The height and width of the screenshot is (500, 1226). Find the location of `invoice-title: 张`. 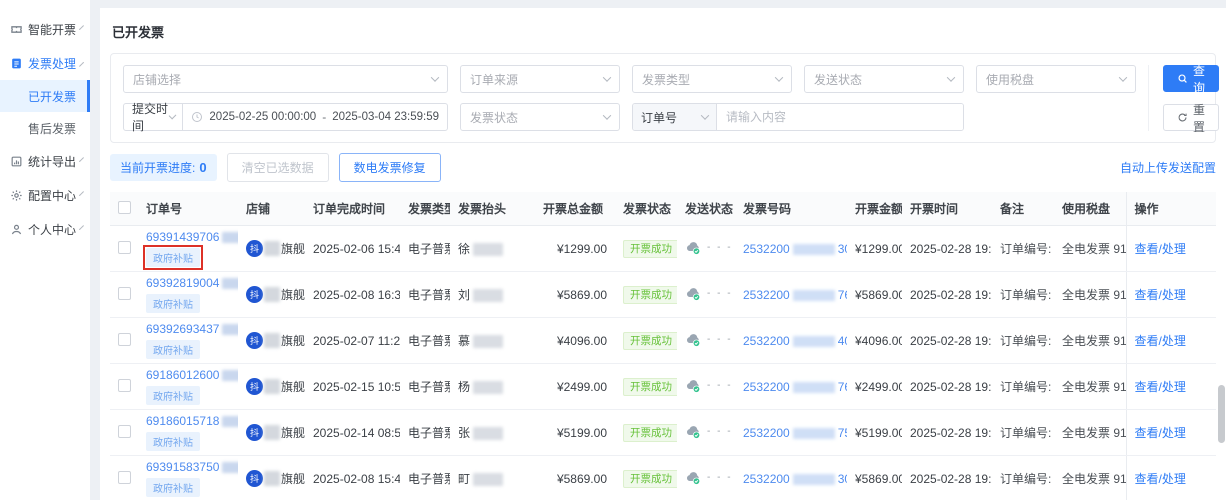

invoice-title: 张 is located at coordinates (492, 432).